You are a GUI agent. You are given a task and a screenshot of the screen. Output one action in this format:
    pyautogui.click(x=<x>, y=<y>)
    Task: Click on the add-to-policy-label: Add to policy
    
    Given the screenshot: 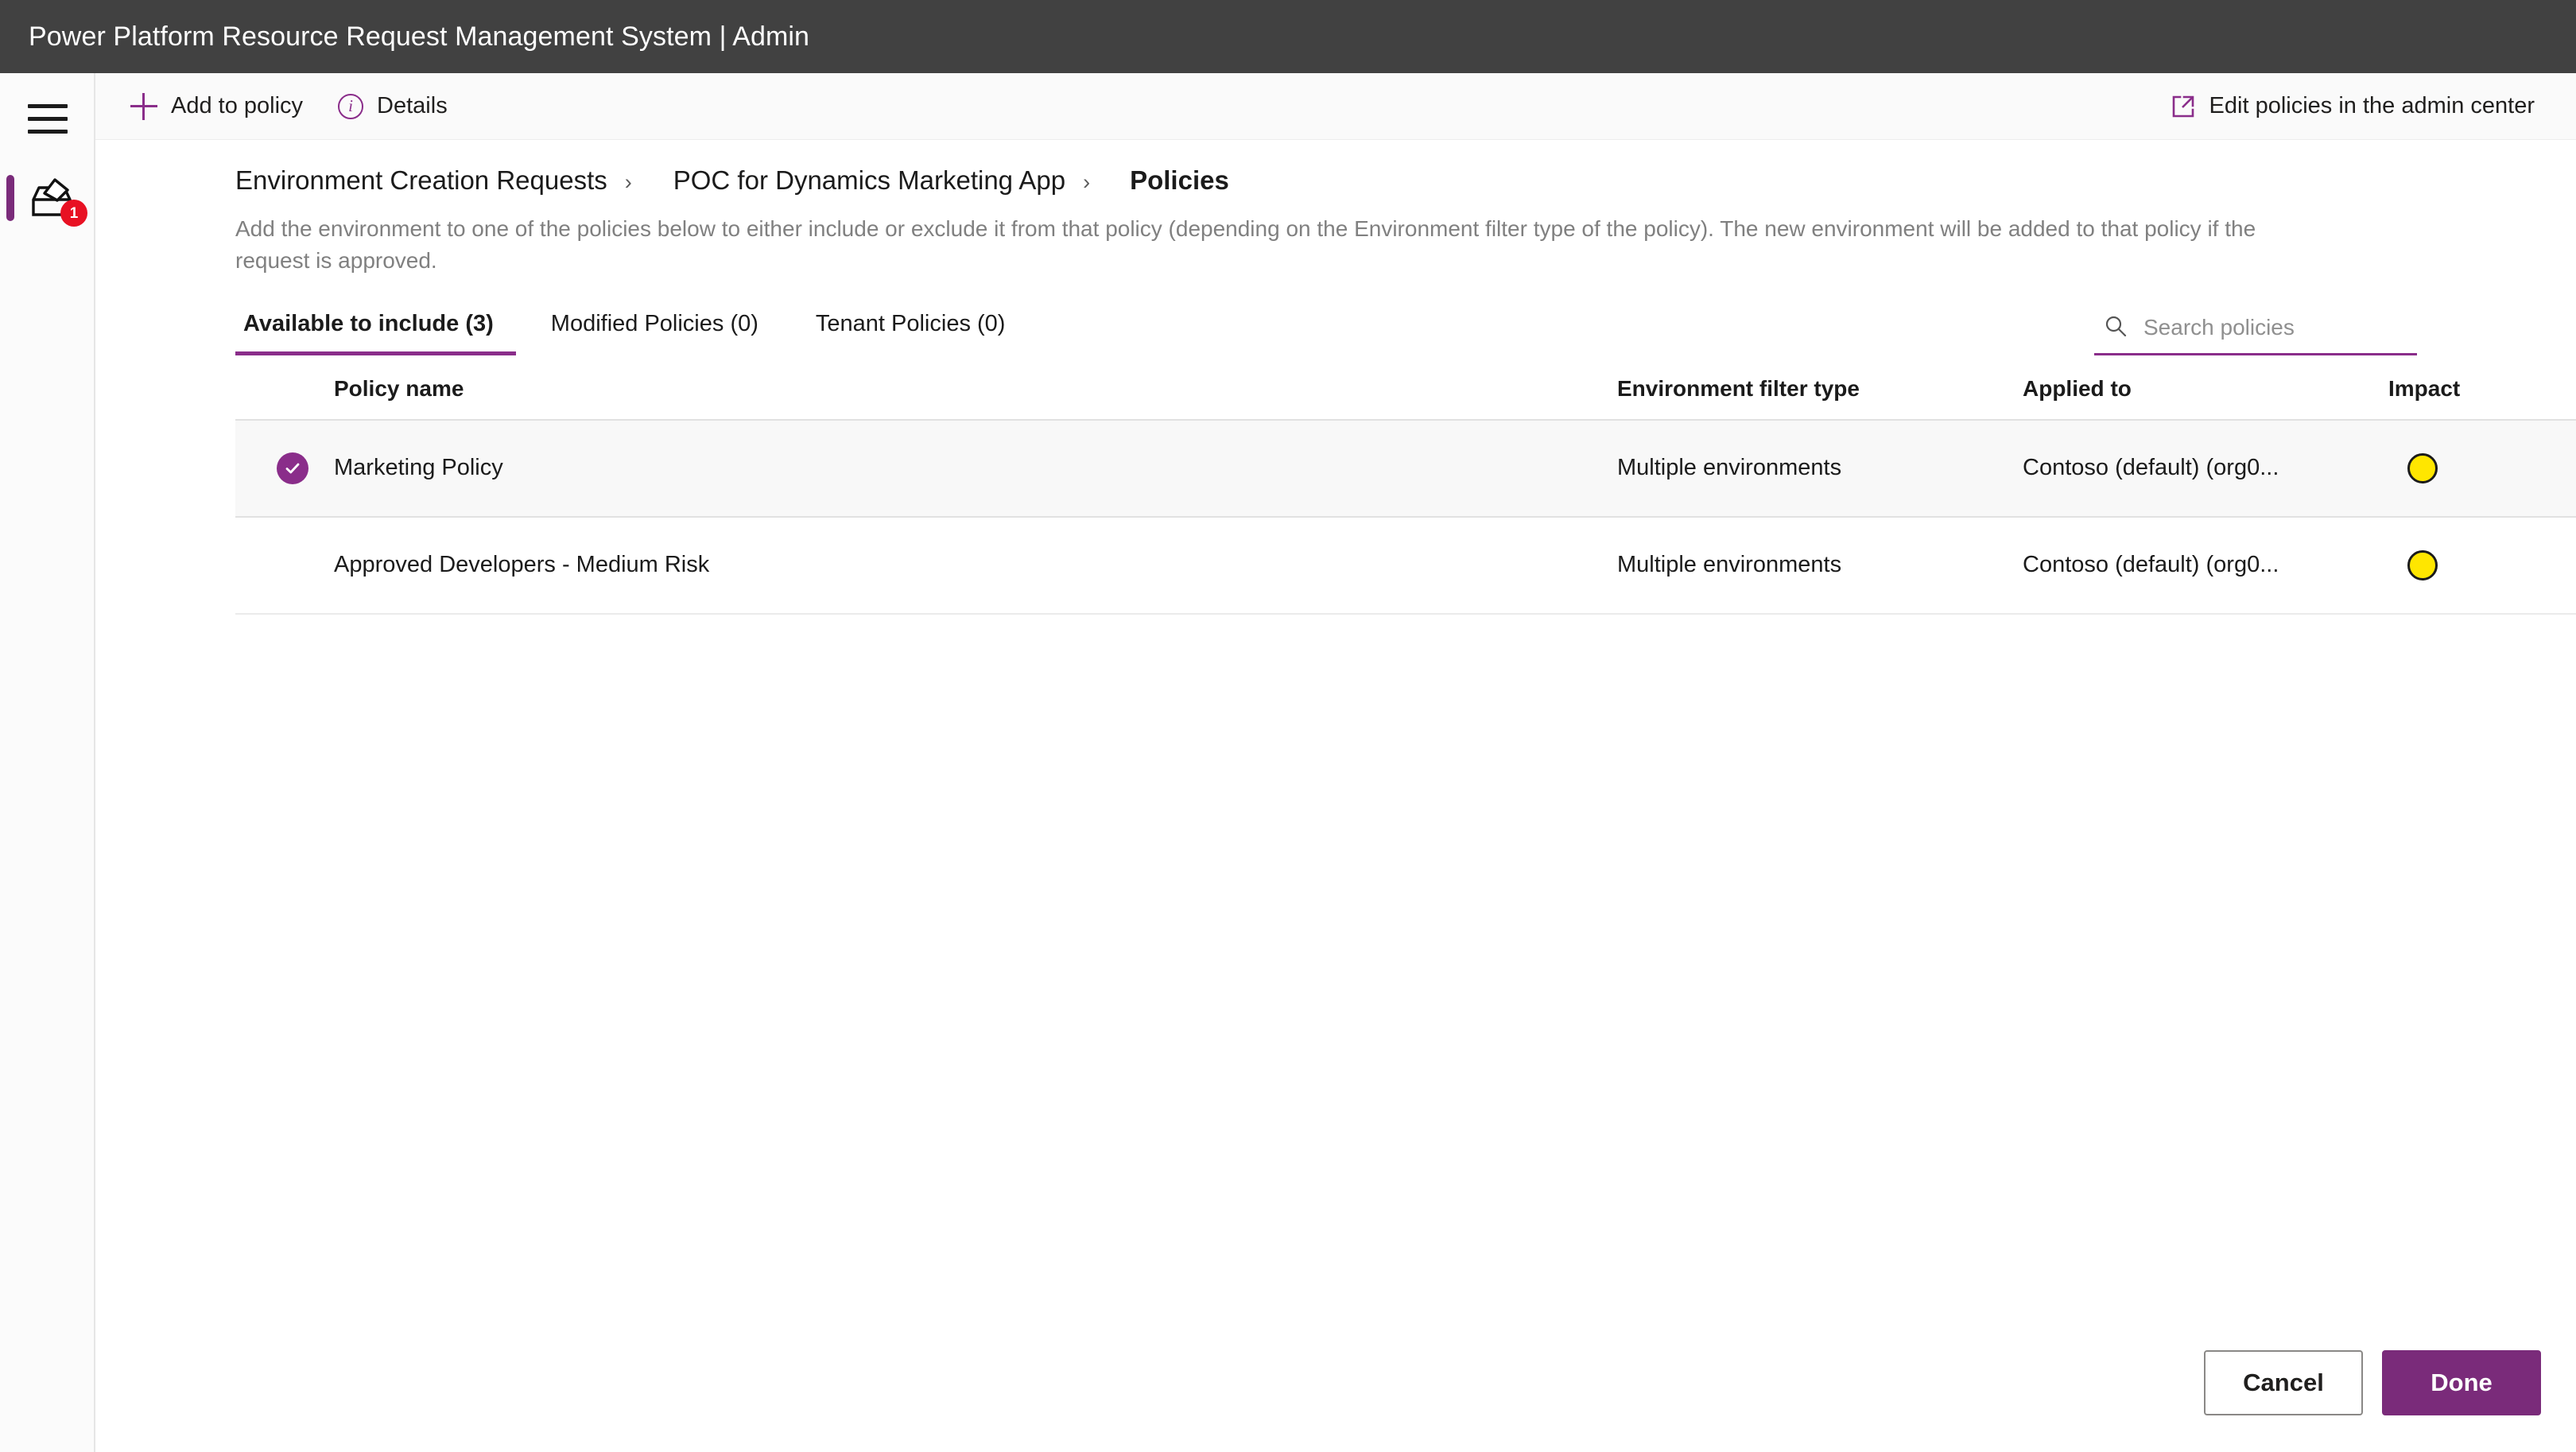 What is the action you would take?
    pyautogui.click(x=238, y=106)
    